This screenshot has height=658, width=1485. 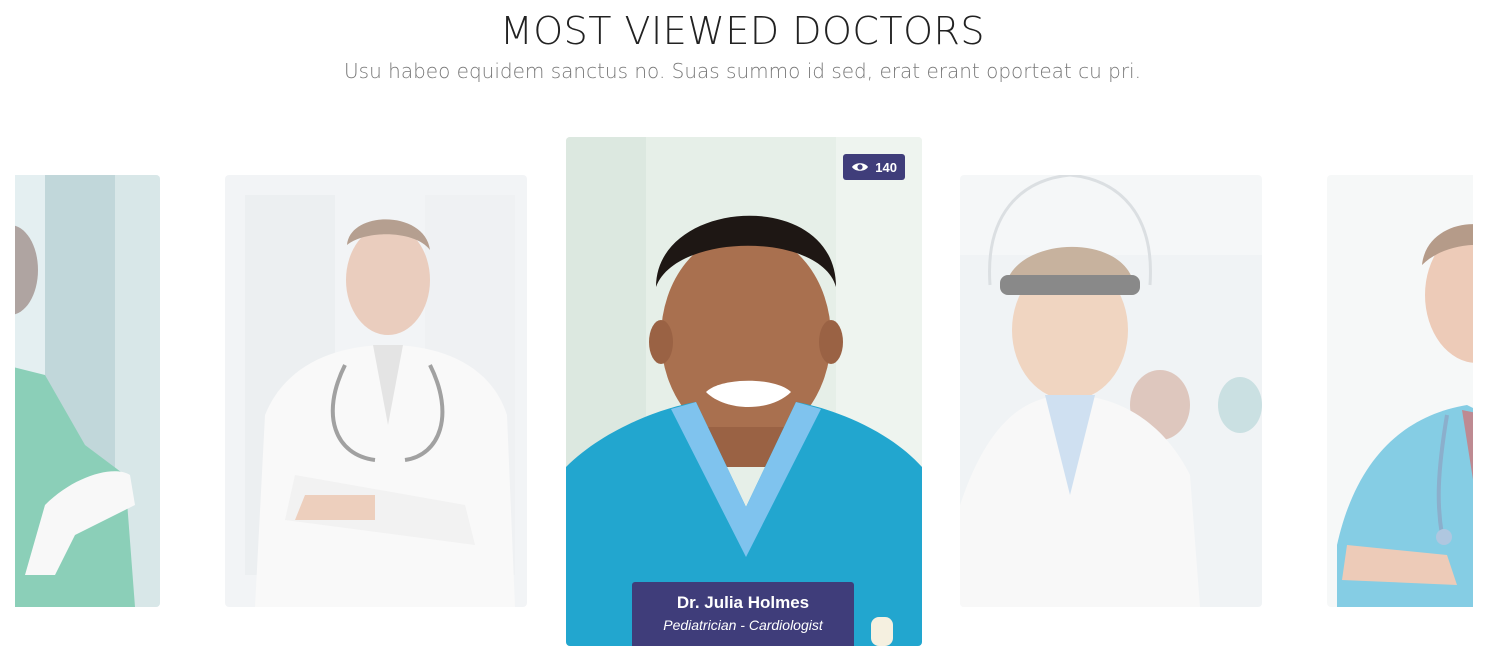 What do you see at coordinates (886, 167) in the screenshot?
I see `views-count: 140` at bounding box center [886, 167].